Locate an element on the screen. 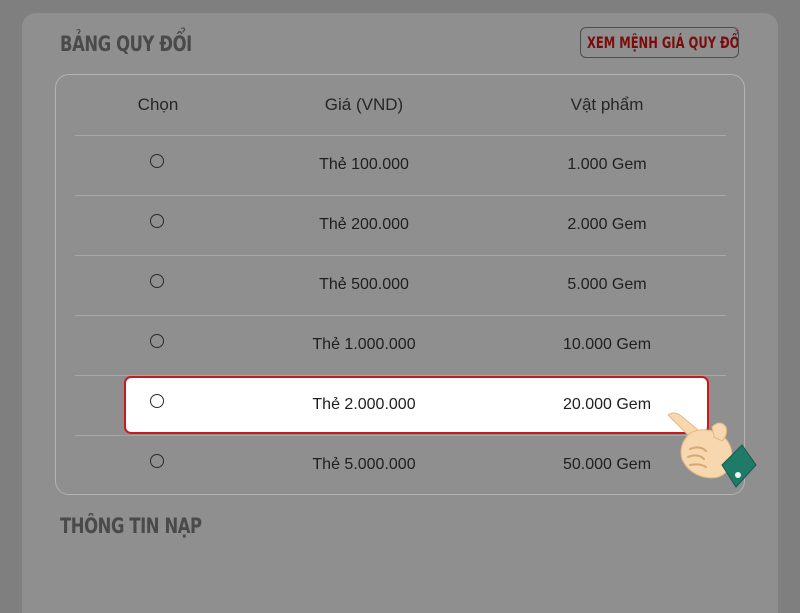 The height and width of the screenshot is (613, 800). table-cell-price: Thẻ 1.000.000 is located at coordinates (364, 344).